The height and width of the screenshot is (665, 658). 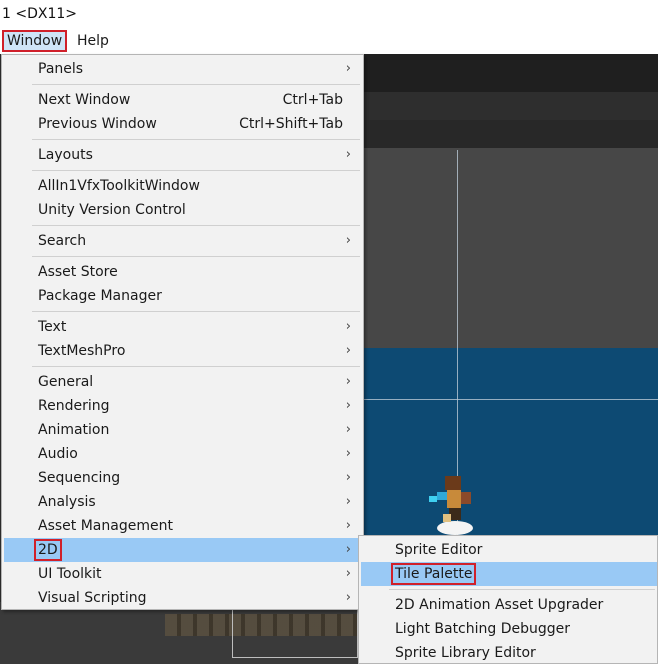 I want to click on annotation-box: 2D, so click(x=48, y=550).